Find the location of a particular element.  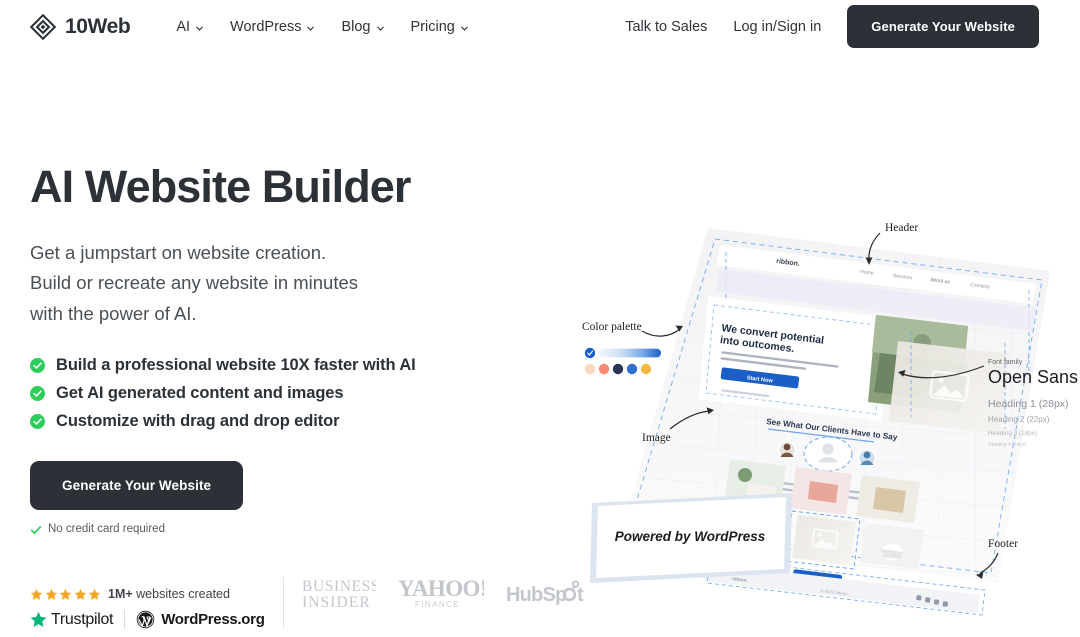

yahoo-finance-logo: YAHOO! FINANCE is located at coordinates (442, 596).